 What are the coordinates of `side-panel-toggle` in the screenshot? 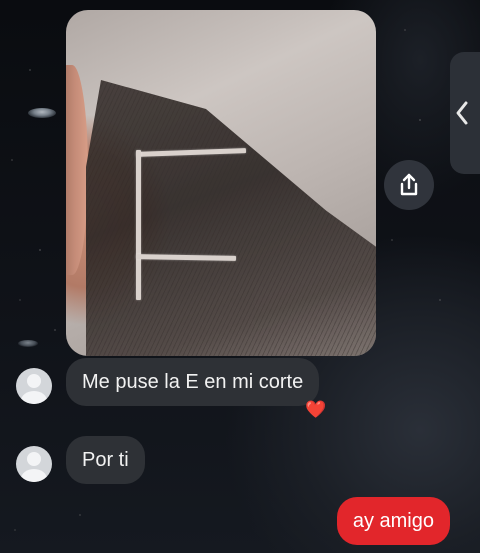 It's located at (465, 113).